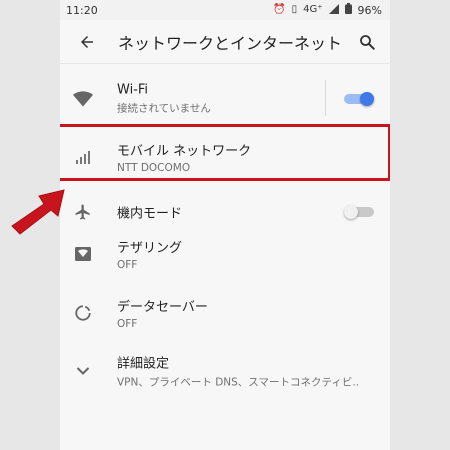 This screenshot has height=450, width=450. I want to click on signal-icon, so click(333, 10).